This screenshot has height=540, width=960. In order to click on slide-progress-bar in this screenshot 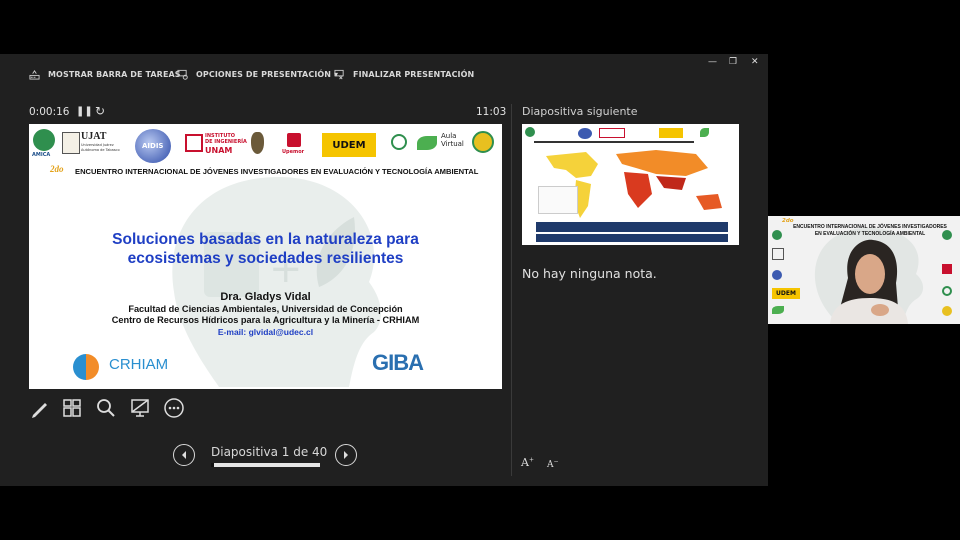, I will do `click(265, 465)`.